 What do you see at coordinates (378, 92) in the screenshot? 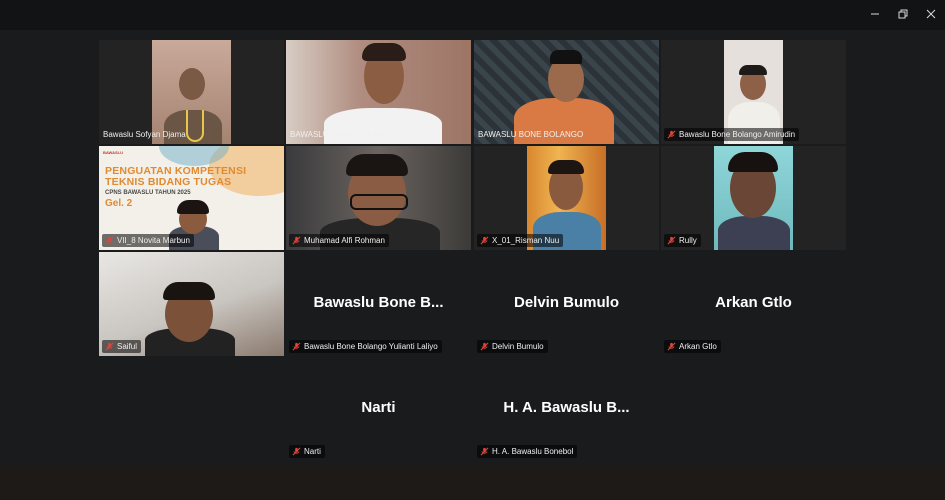
I see `participant-tile-active-speaker: BAWASLU BONE BOLANGO` at bounding box center [378, 92].